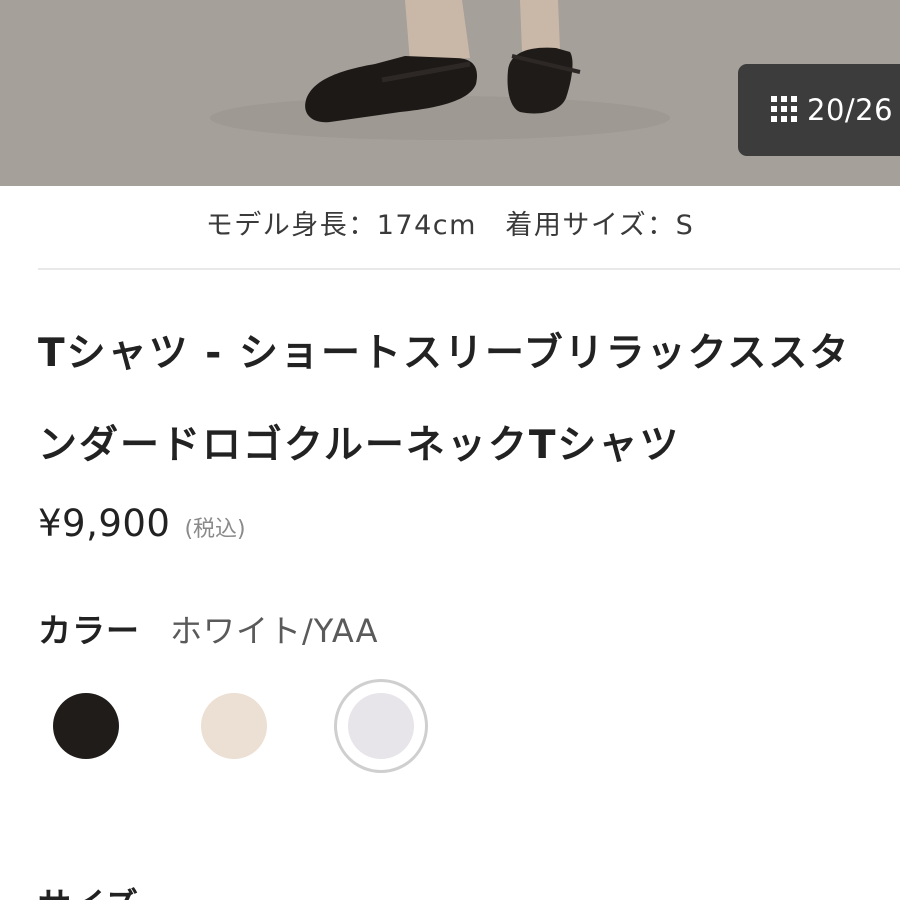 This screenshot has height=900, width=900. What do you see at coordinates (274, 631) in the screenshot?
I see `selected-color-name: ホワイト/YAA` at bounding box center [274, 631].